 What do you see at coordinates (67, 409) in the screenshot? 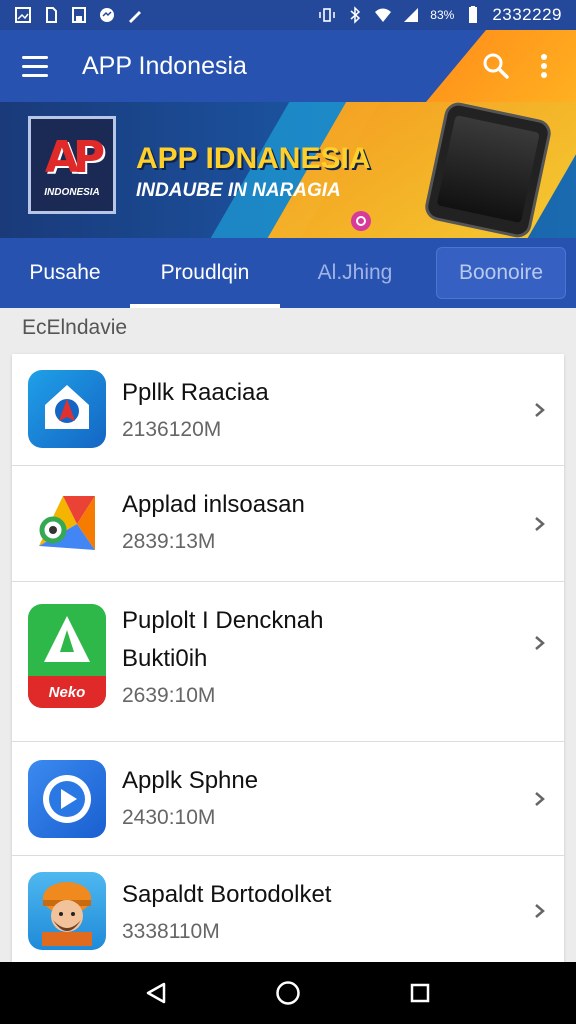
I see `app-icon-raaciaa` at bounding box center [67, 409].